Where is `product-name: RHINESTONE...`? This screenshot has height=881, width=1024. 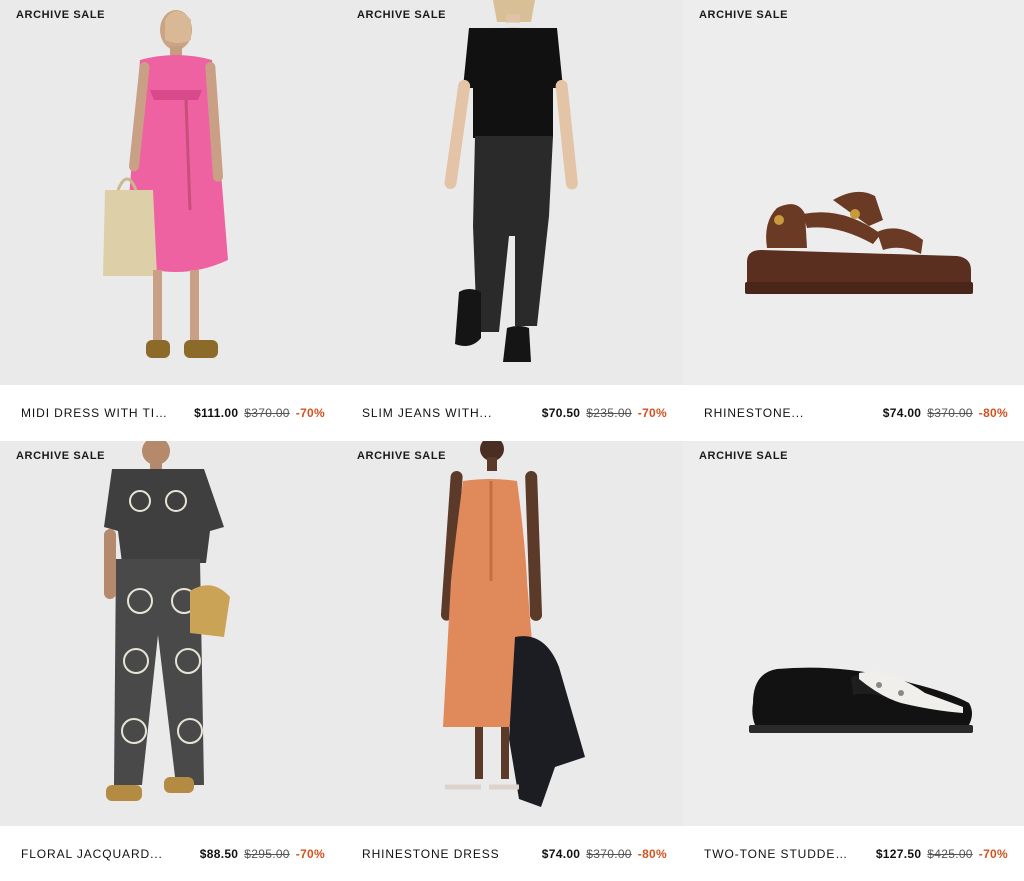 product-name: RHINESTONE... is located at coordinates (779, 413).